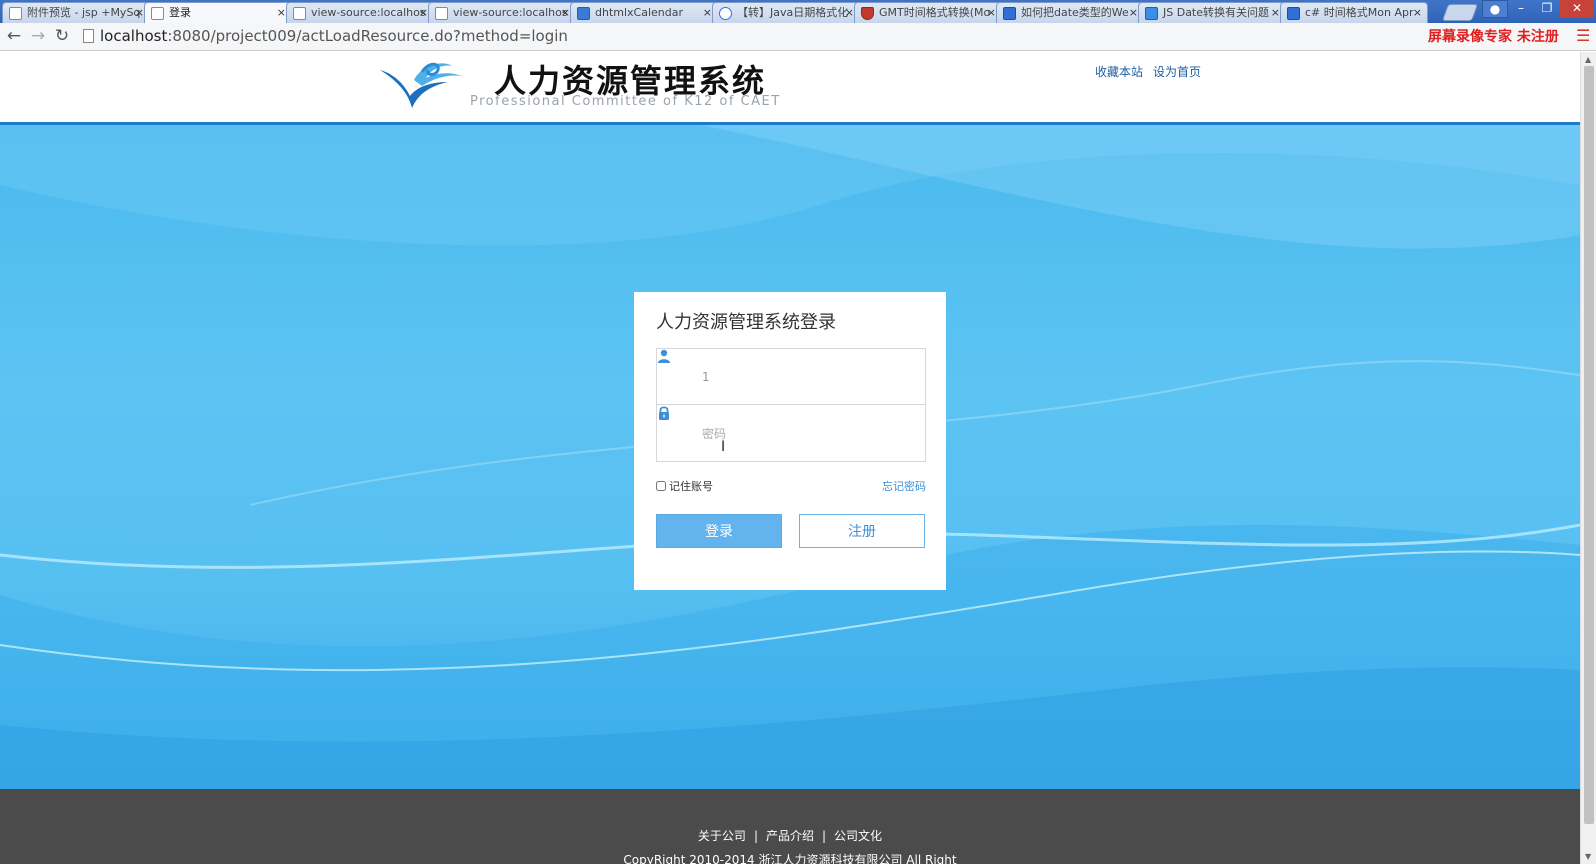 This screenshot has width=1596, height=864. What do you see at coordinates (867, 13) in the screenshot?
I see `shield-icon` at bounding box center [867, 13].